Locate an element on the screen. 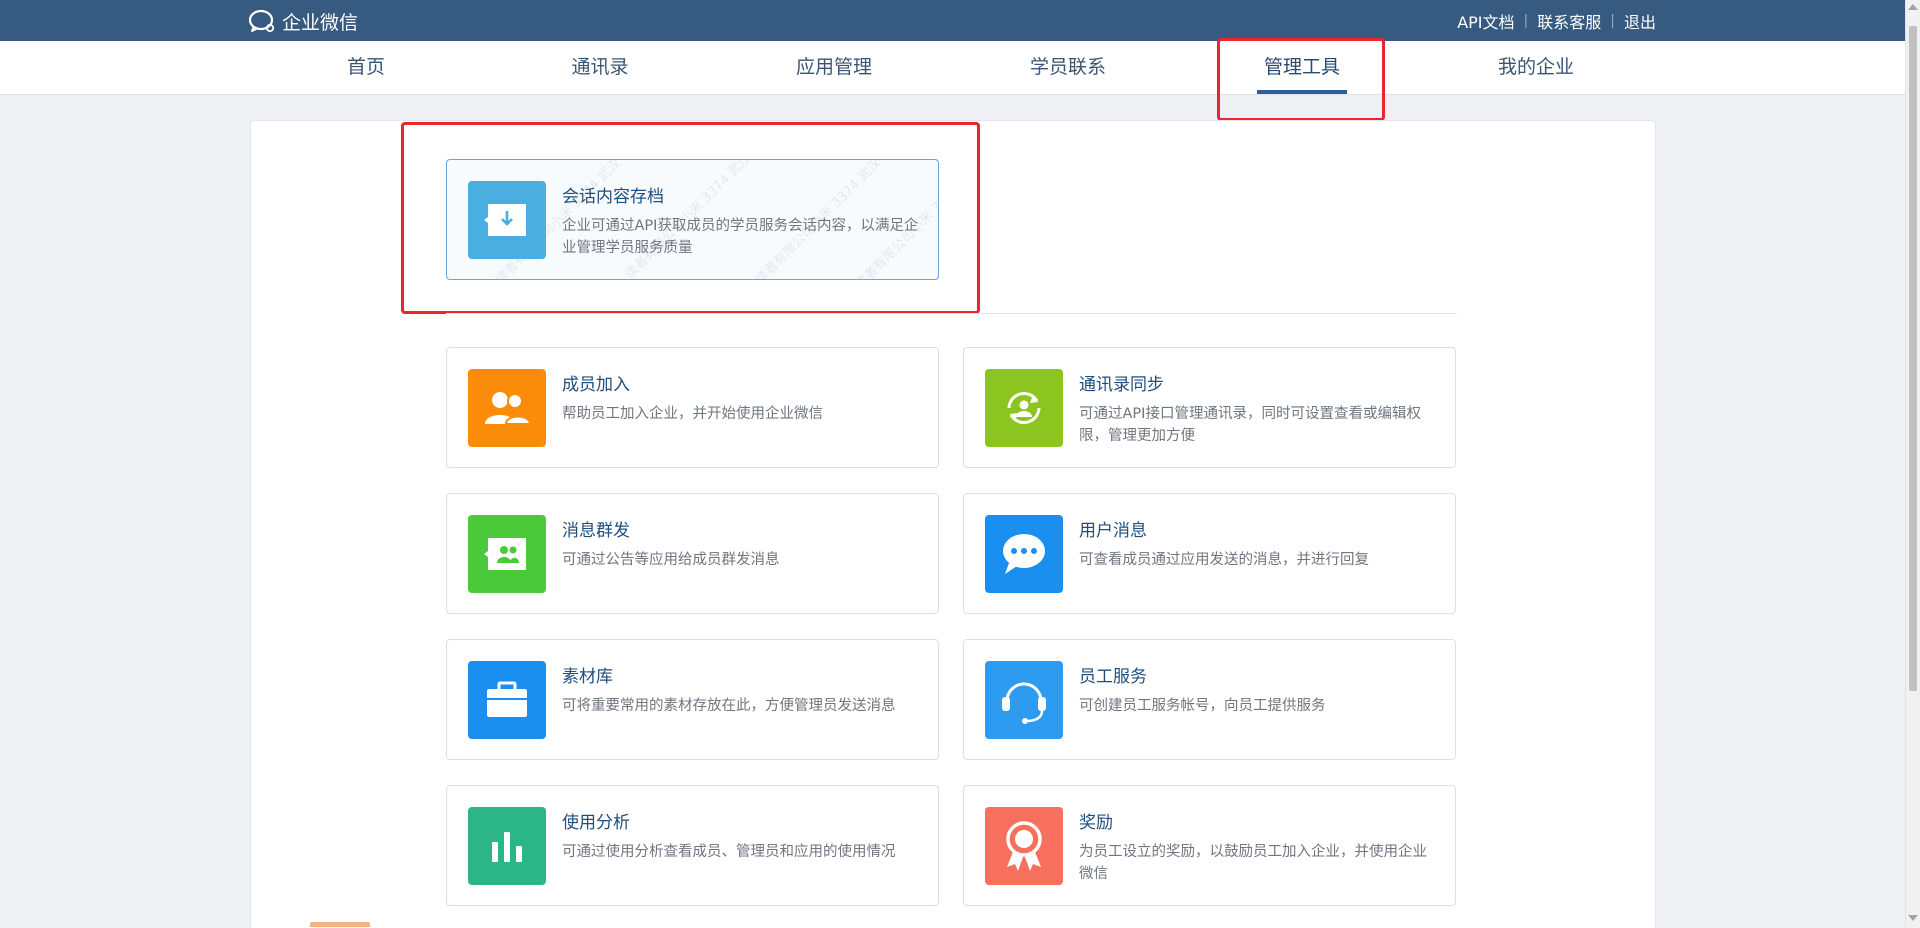 This screenshot has width=1920, height=928. nav-label: 我的企业 is located at coordinates (1535, 67).